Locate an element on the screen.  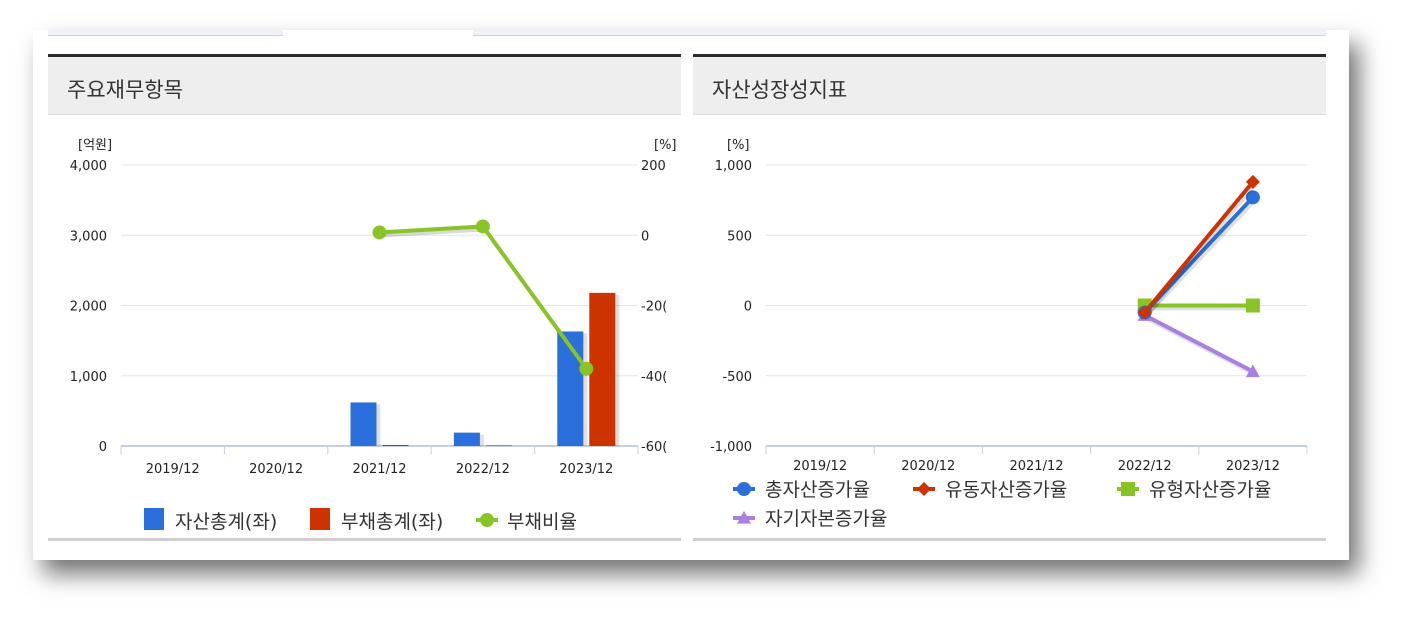
debt-ratio-legend-label: 부채비율 is located at coordinates (542, 522).